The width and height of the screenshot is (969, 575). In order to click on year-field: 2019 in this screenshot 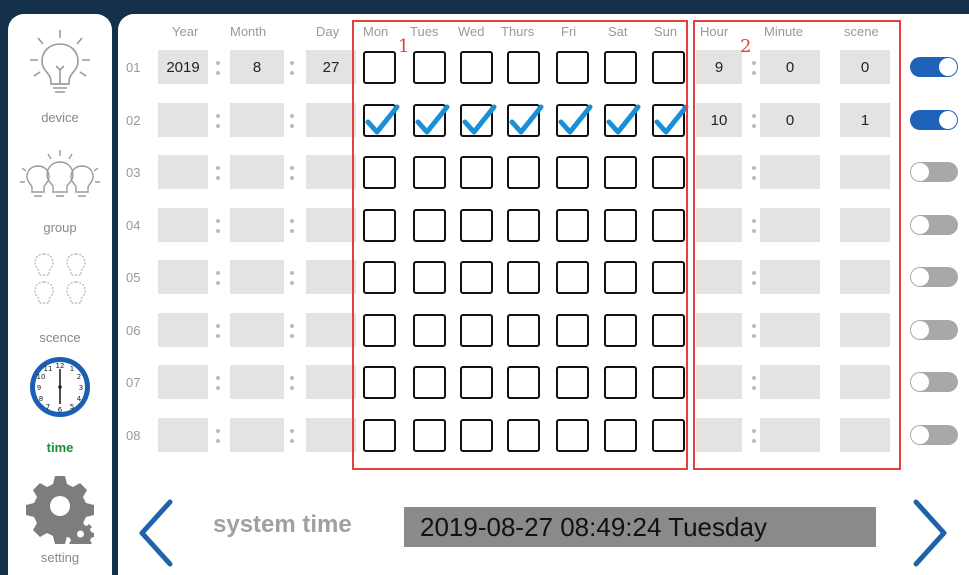, I will do `click(183, 67)`.